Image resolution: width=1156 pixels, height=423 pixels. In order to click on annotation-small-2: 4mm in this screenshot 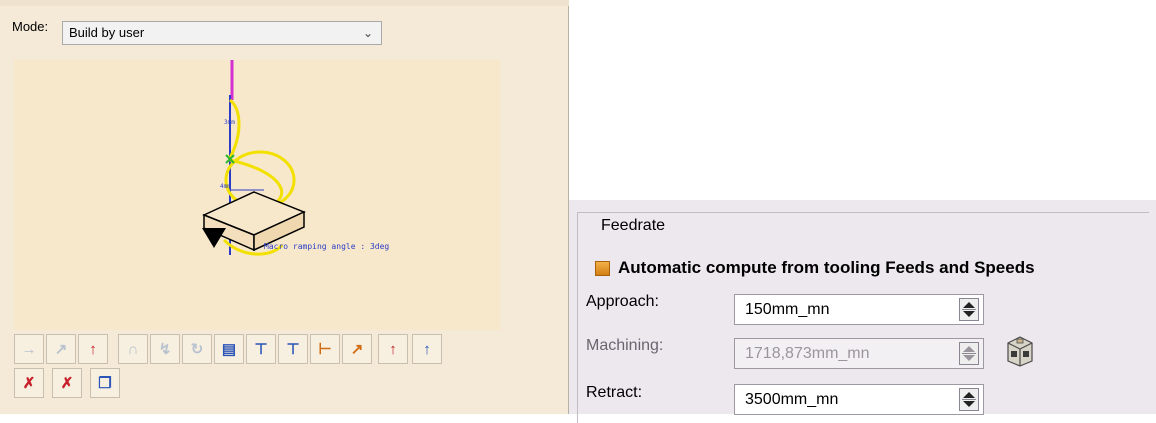, I will do `click(225, 186)`.